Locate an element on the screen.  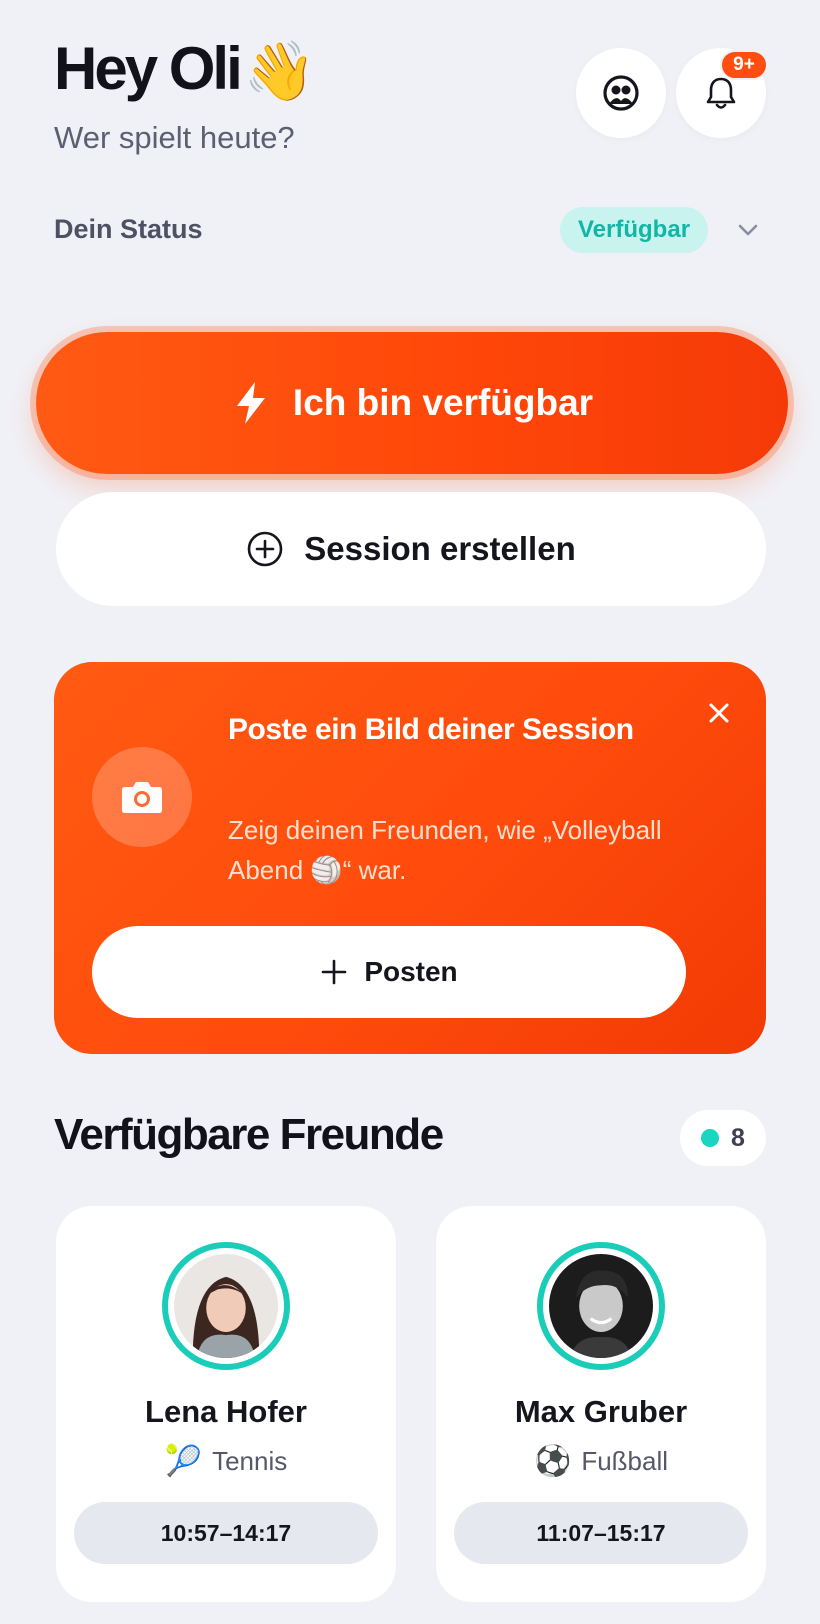
friend-card: Max Gruber ⚽ Fußball 11:07–15:17 is located at coordinates (601, 1404).